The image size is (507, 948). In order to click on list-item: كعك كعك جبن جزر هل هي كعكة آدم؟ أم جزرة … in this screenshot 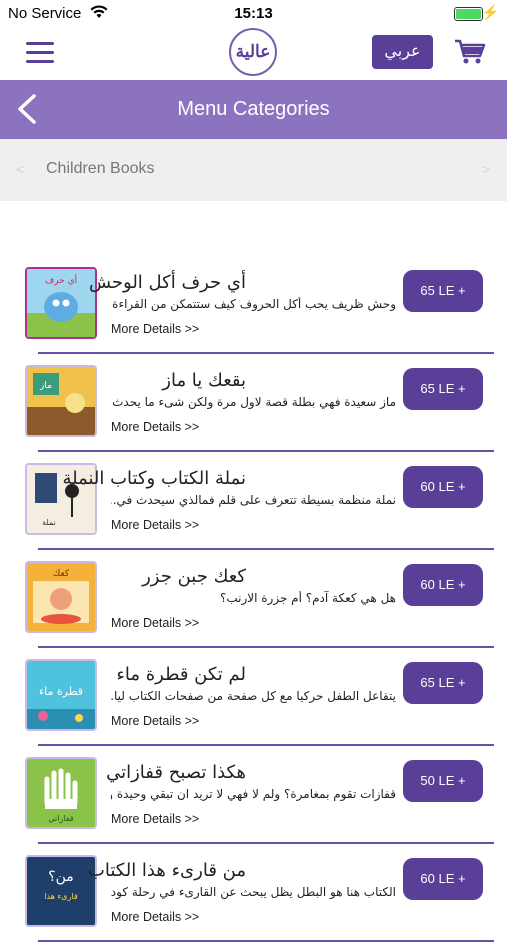, I will do `click(253, 605)`.